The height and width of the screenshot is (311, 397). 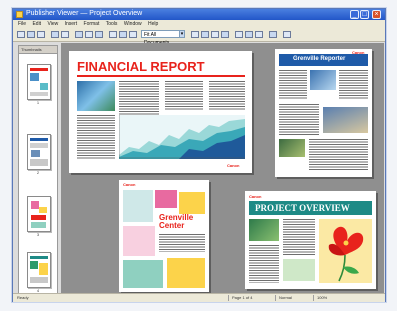 What do you see at coordinates (41, 34) in the screenshot?
I see `save-icon` at bounding box center [41, 34].